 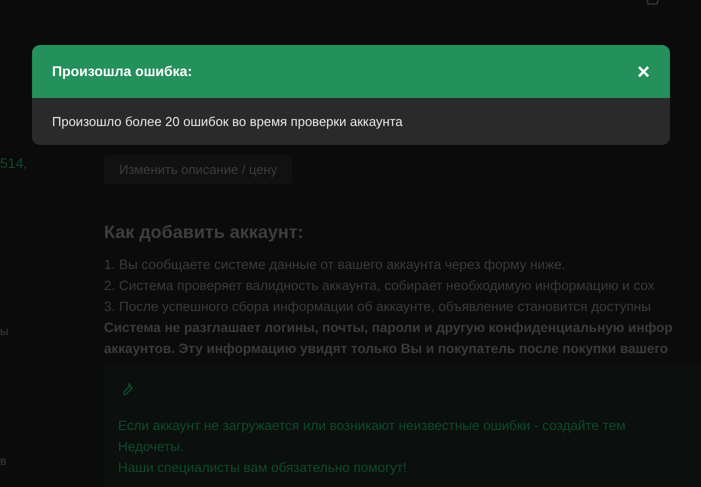 What do you see at coordinates (372, 426) in the screenshot?
I see `help-text: Если аккаунт не загружается или возникают неизвестные ошибки - создайте тем` at bounding box center [372, 426].